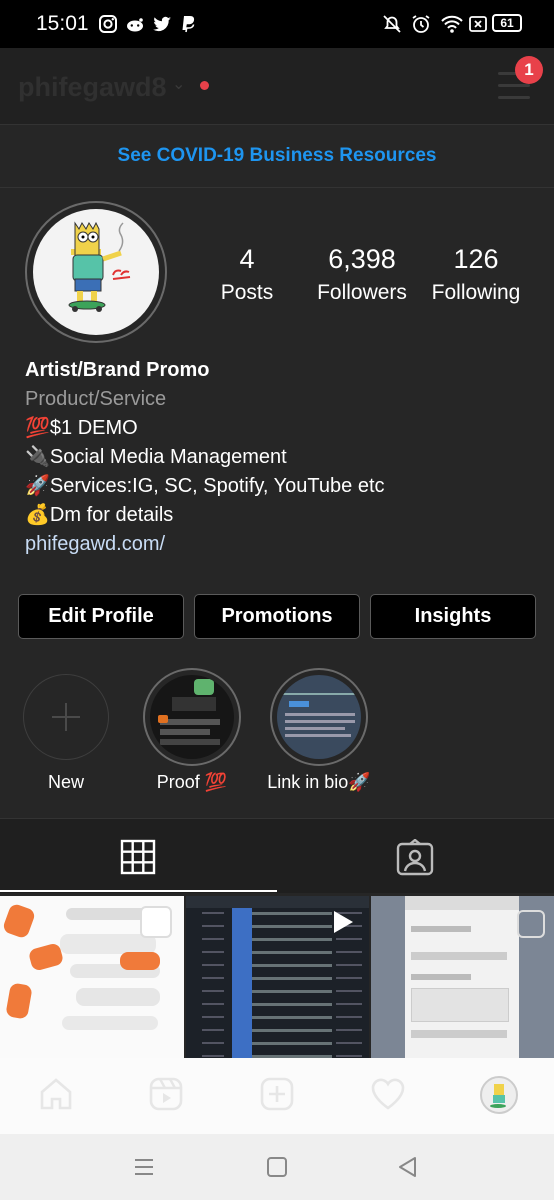 The width and height of the screenshot is (554, 1200). I want to click on bio-line: 💯$1 DEMO, so click(81, 428).